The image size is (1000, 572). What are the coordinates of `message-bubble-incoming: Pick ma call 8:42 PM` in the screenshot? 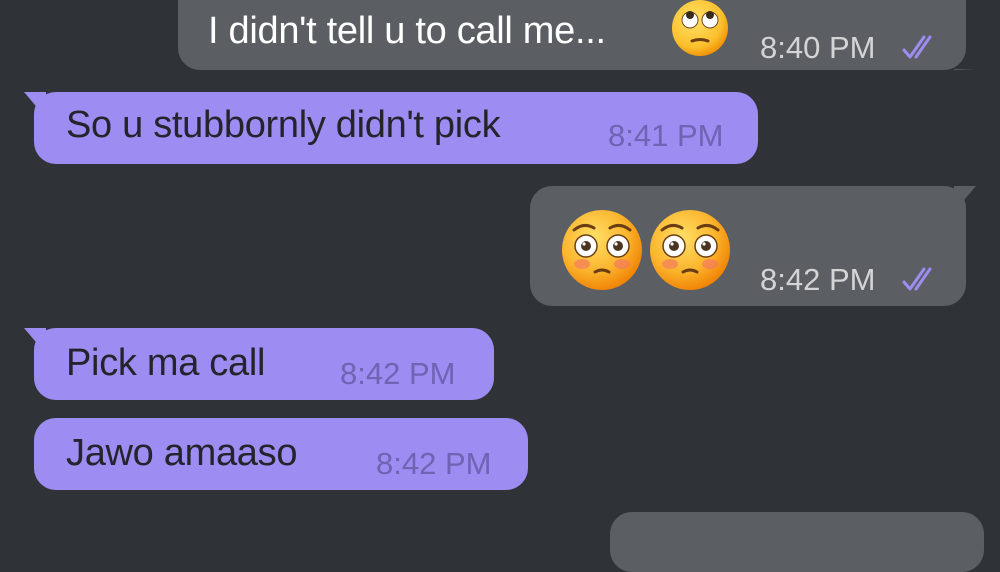 It's located at (259, 364).